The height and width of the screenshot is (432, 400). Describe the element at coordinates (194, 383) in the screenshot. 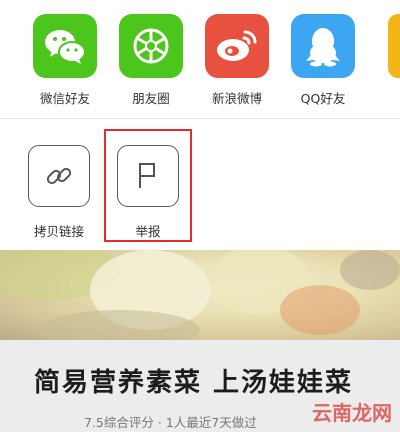

I see `recipe-title: 简易营养素菜 上汤娃娃菜` at that location.